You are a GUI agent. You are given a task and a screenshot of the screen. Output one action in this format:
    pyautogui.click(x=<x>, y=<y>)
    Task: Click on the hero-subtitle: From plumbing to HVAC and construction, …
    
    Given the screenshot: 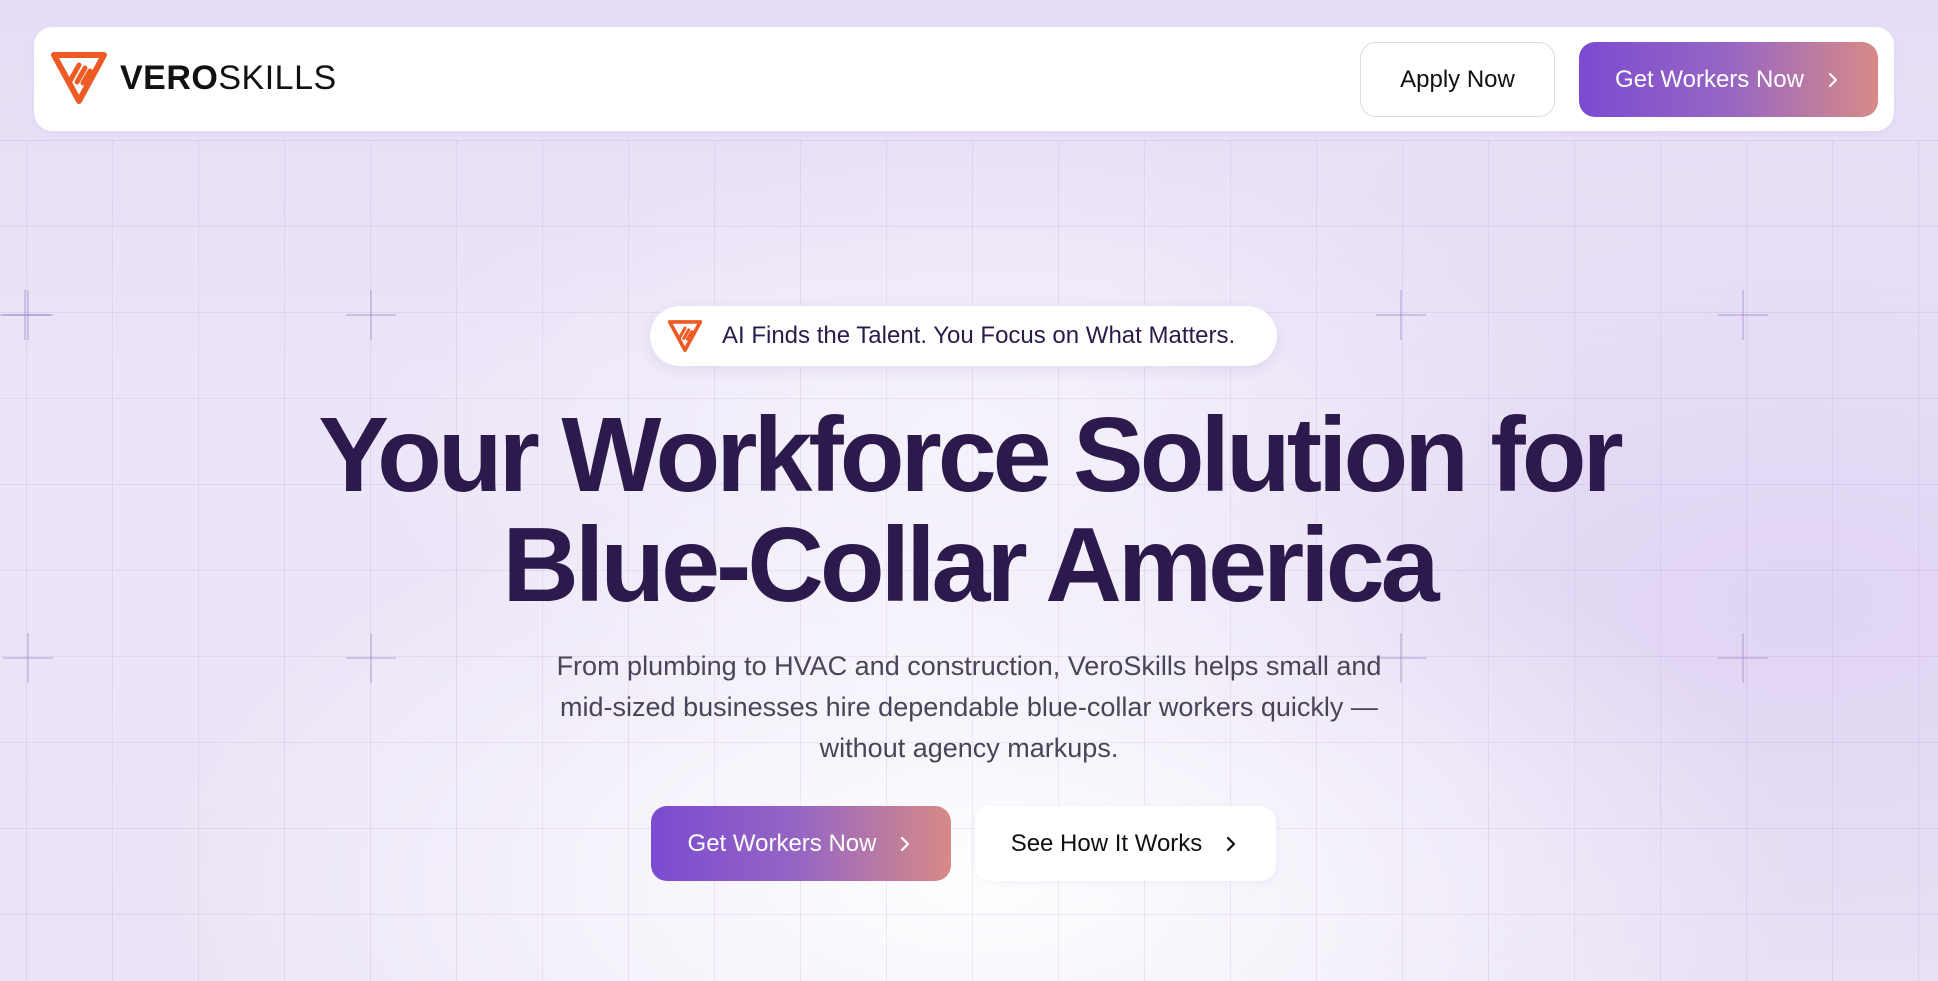 What is the action you would take?
    pyautogui.click(x=969, y=707)
    